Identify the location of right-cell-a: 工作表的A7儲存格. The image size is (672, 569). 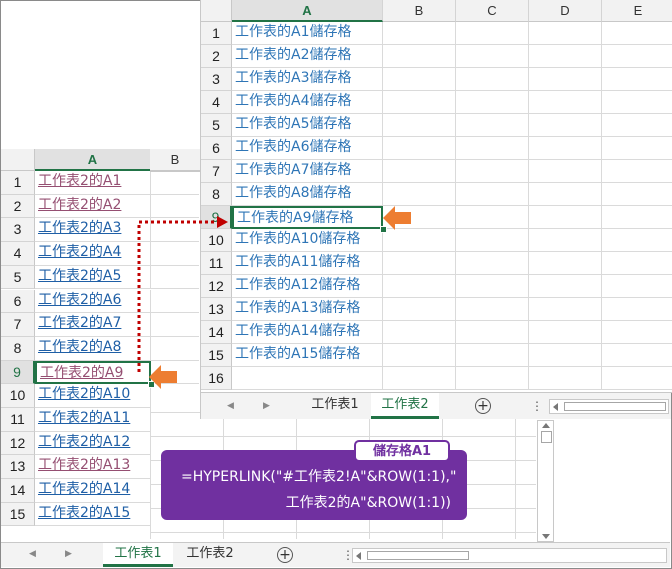
(307, 171).